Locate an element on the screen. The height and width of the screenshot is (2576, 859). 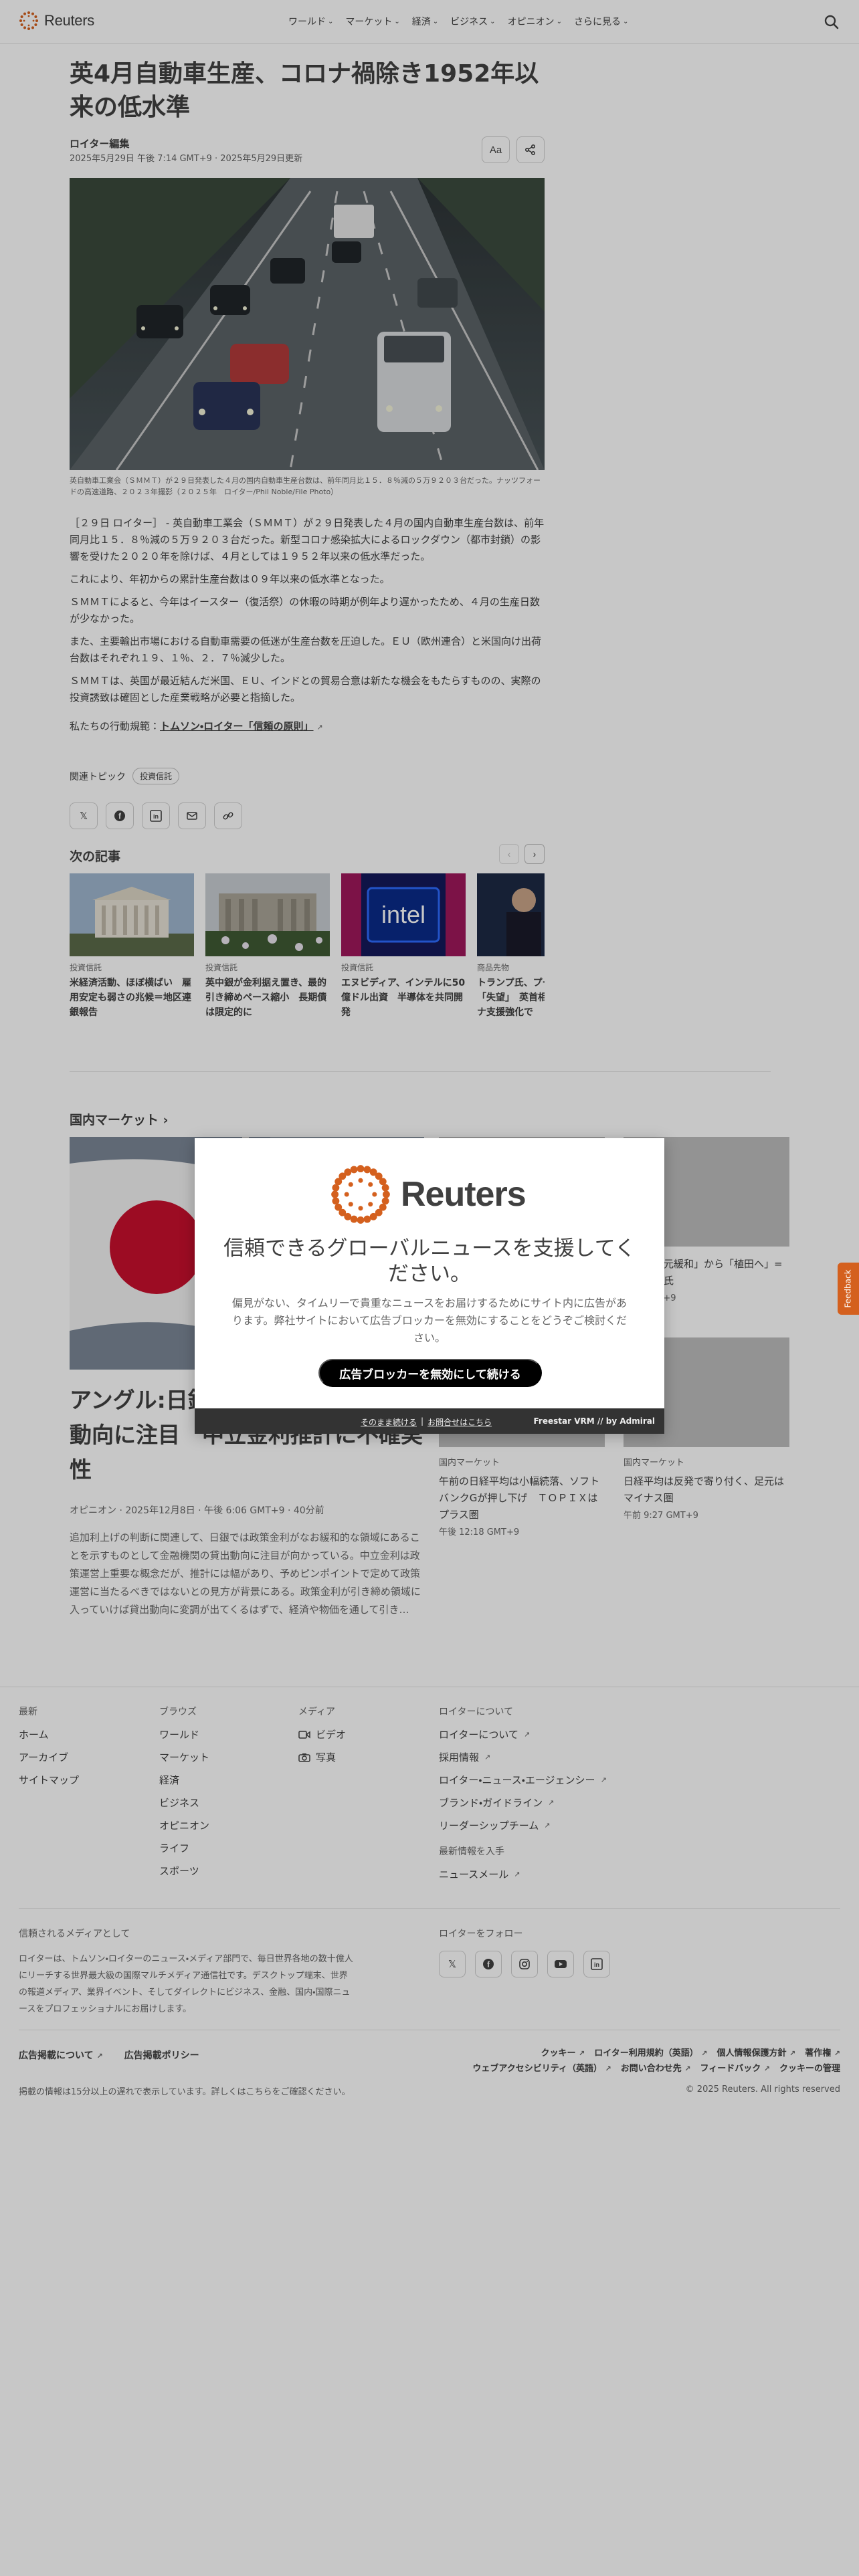
reuters-logo-mark-icon is located at coordinates (361, 1194).